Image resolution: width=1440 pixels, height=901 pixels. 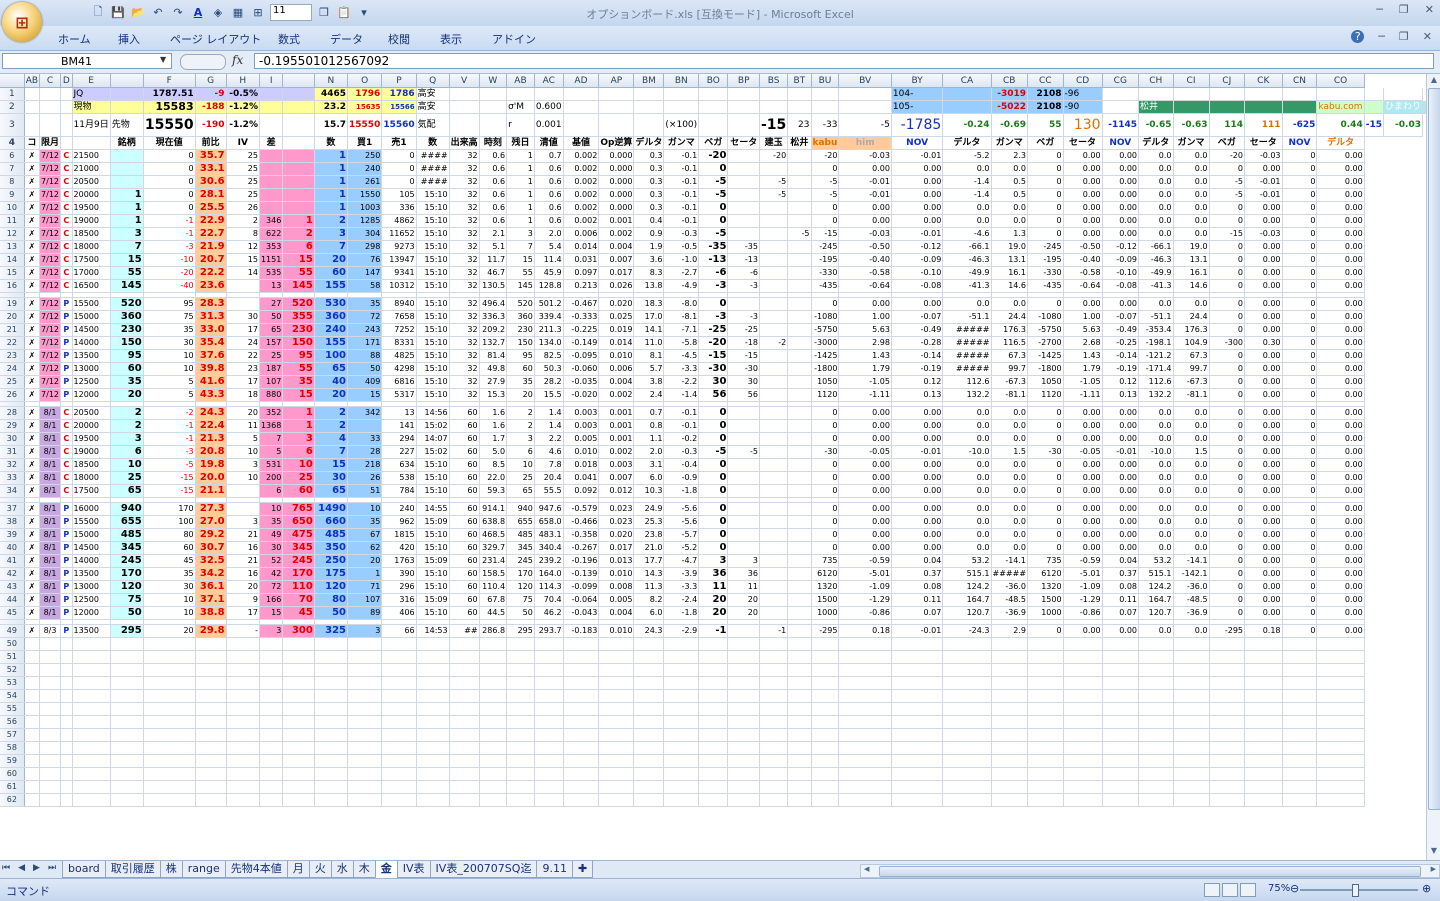 What do you see at coordinates (211, 125) in the screenshot?
I see `cell: -190` at bounding box center [211, 125].